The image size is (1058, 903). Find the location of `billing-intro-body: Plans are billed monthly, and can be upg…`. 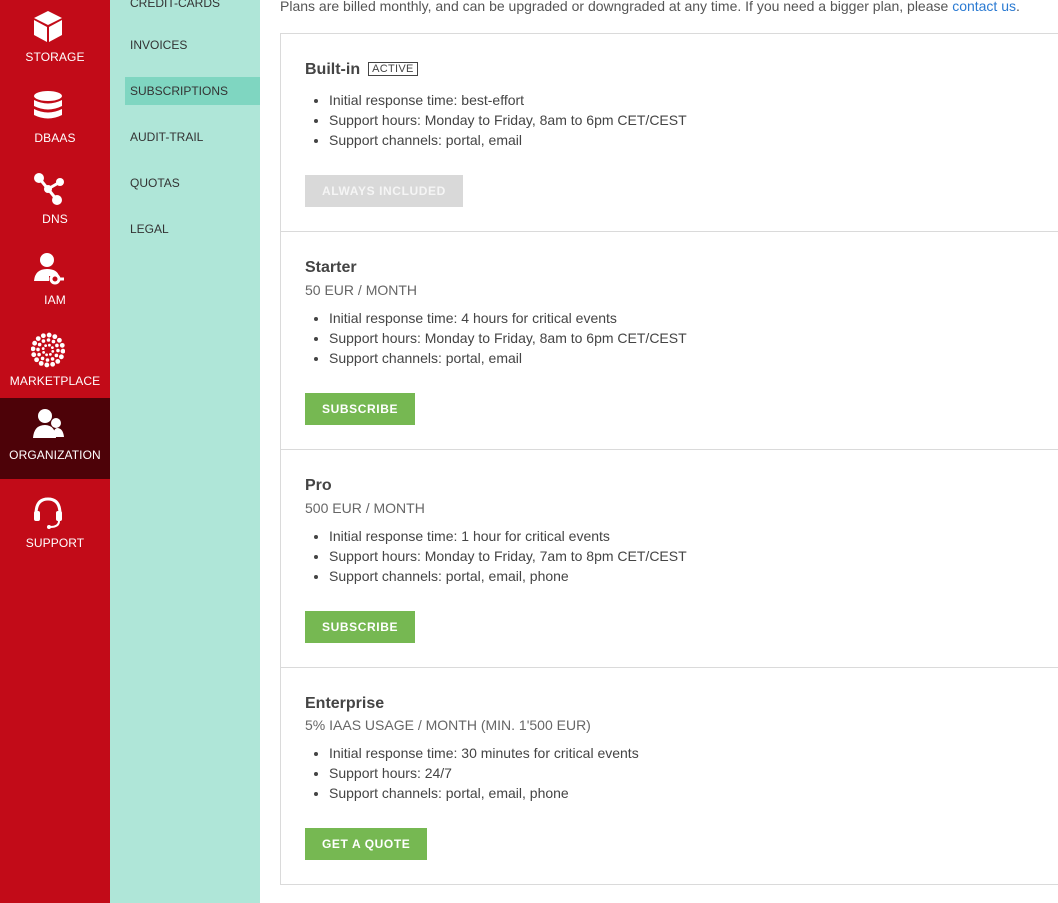

billing-intro-body: Plans are billed monthly, and can be upg… is located at coordinates (616, 7).